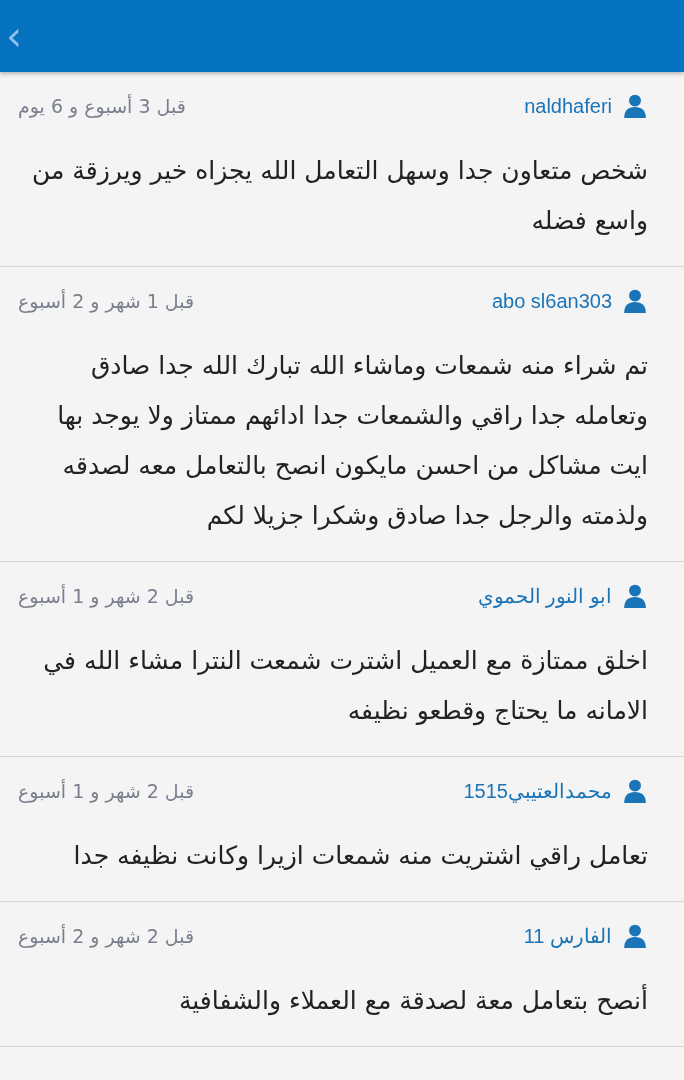 The width and height of the screenshot is (684, 1080). I want to click on review-text: تعامل راقي اشتريت منه شمعات ازيرا وكانت نظيفه جدا, so click(360, 856).